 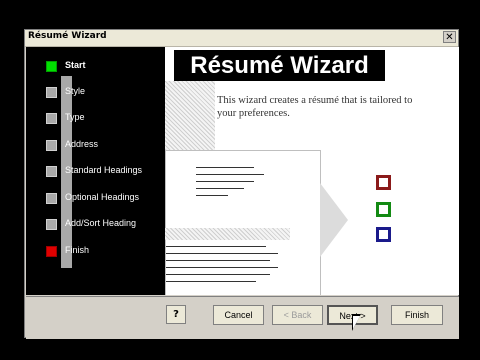 I want to click on step-style: Style, so click(x=95, y=93).